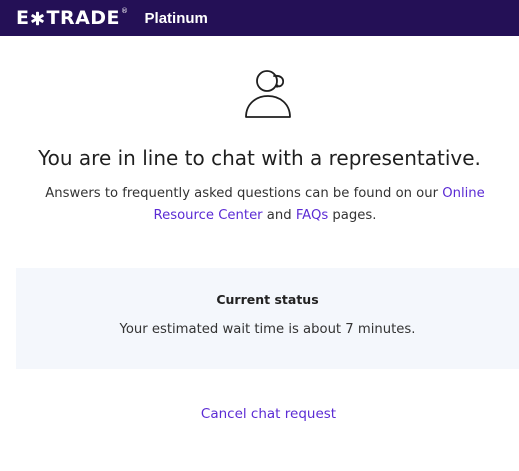  What do you see at coordinates (38, 18) in the screenshot?
I see `logo-star-icon` at bounding box center [38, 18].